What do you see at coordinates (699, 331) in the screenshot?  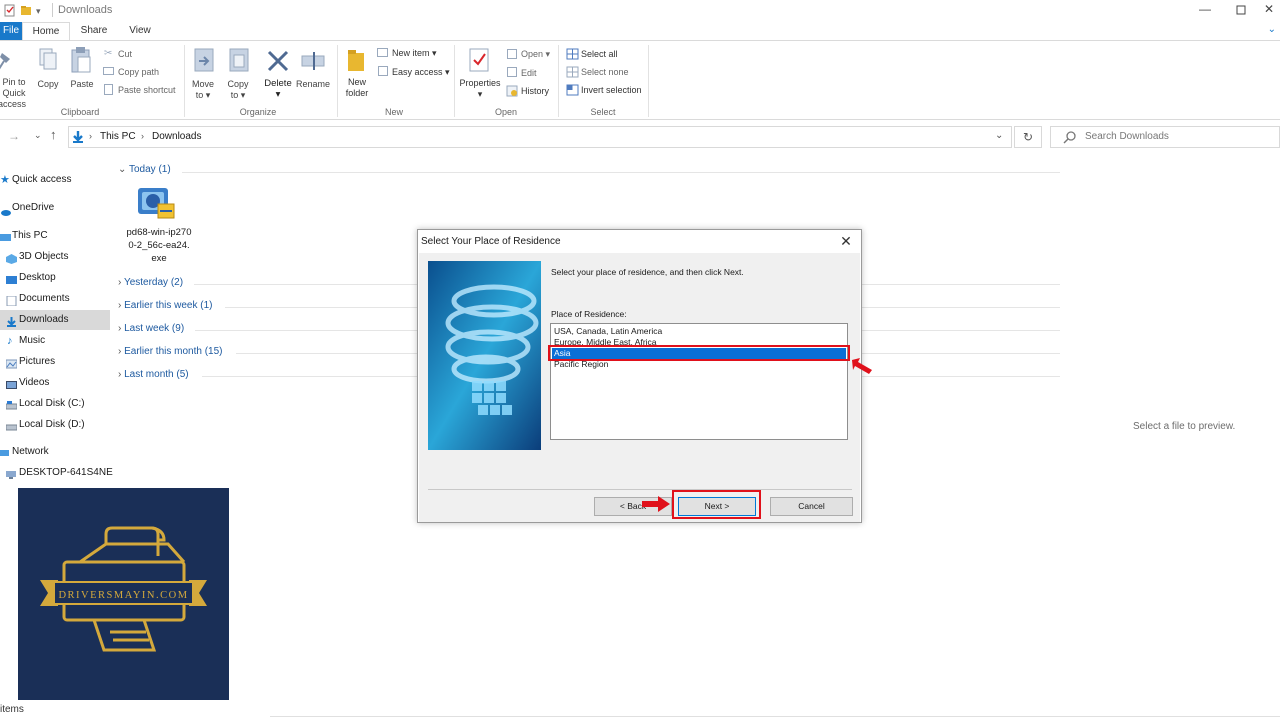 I see `option-usa-canada-latin-america: USA, Canada, Latin America` at bounding box center [699, 331].